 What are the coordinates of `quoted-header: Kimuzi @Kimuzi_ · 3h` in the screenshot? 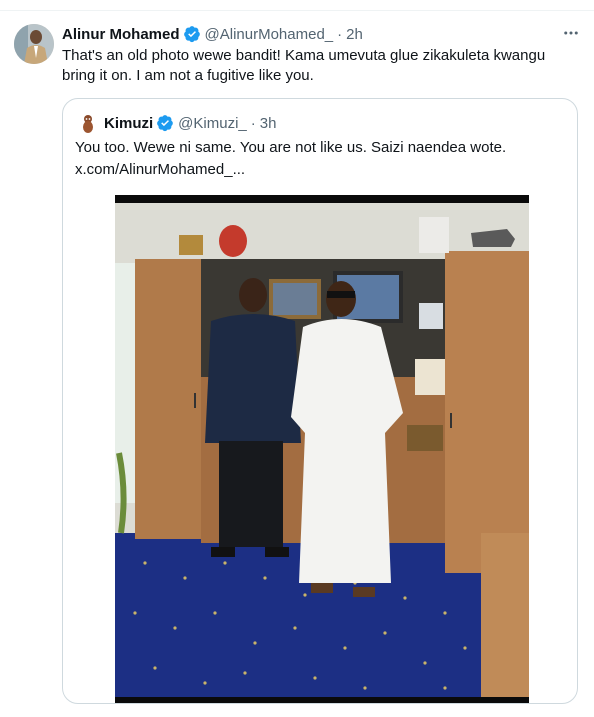 It's located at (177, 123).